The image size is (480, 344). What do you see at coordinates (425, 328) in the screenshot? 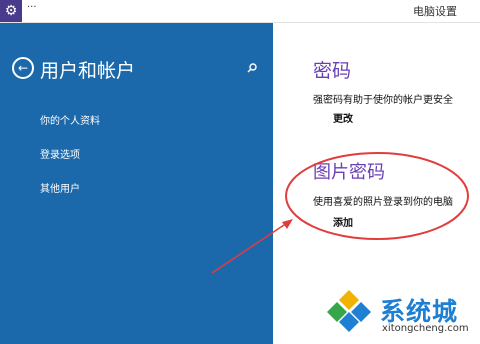
I see `watermark-url: xitongcheng.com` at bounding box center [425, 328].